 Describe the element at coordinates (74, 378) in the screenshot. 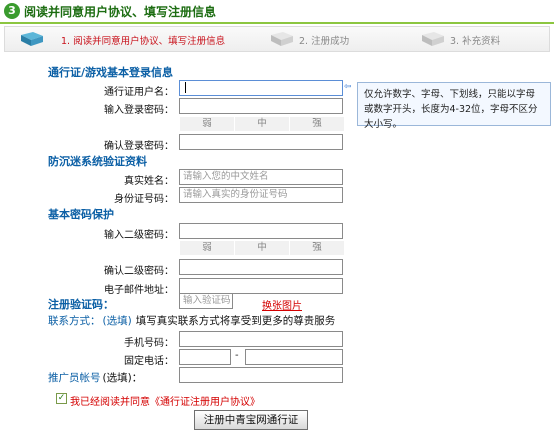

I see `promoter-title: 推广员帐号` at that location.